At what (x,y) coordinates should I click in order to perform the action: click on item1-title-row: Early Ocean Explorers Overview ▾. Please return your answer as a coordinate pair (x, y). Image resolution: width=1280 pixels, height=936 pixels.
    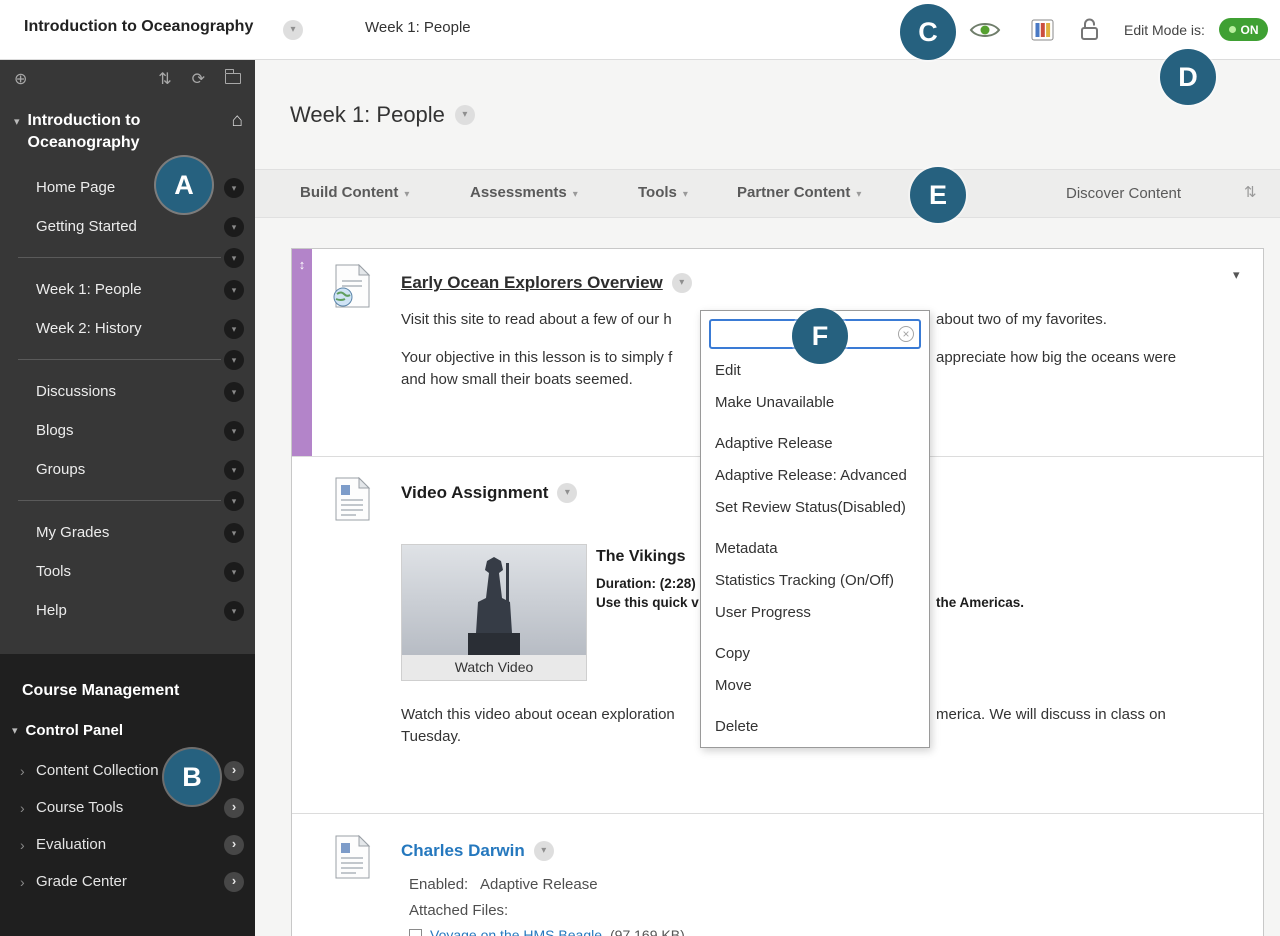
    Looking at the image, I should click on (546, 283).